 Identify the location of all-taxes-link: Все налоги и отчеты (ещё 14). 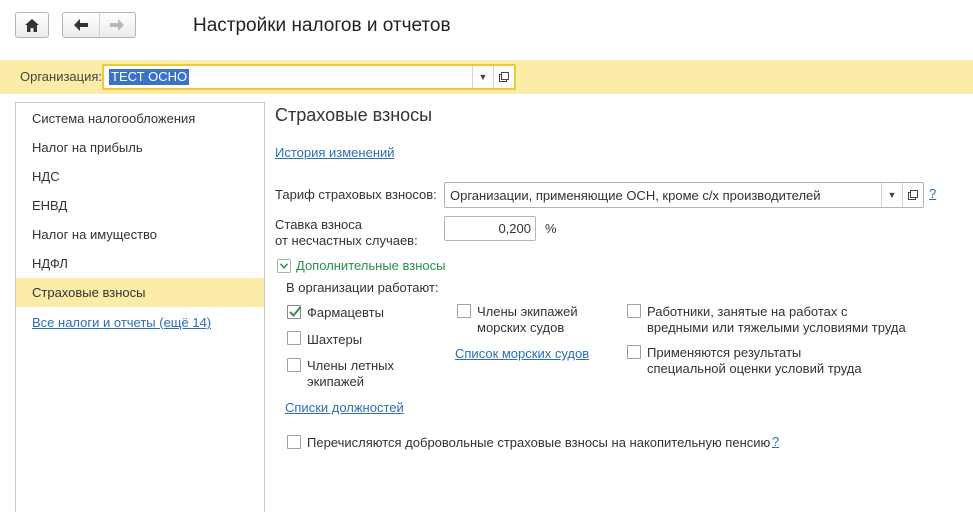
(140, 322).